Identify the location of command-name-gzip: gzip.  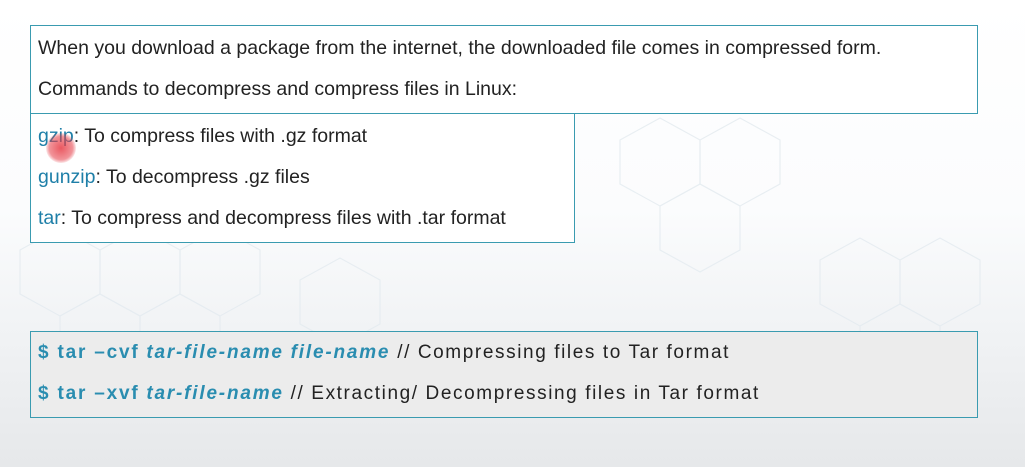
(56, 136).